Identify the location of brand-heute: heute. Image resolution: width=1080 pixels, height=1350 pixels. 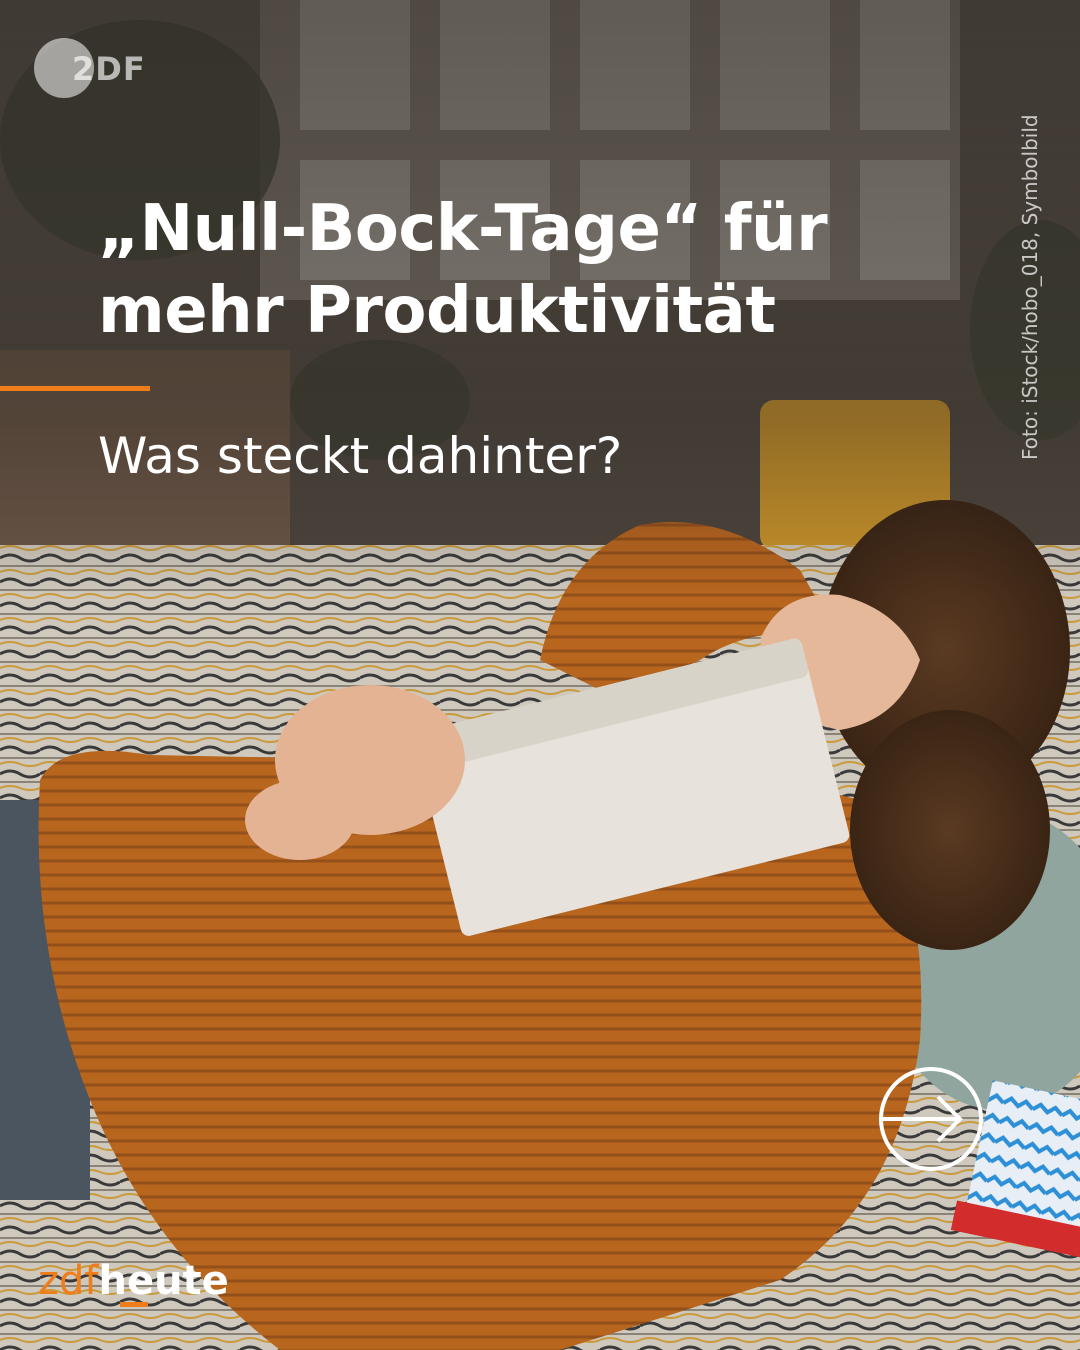
(163, 1281).